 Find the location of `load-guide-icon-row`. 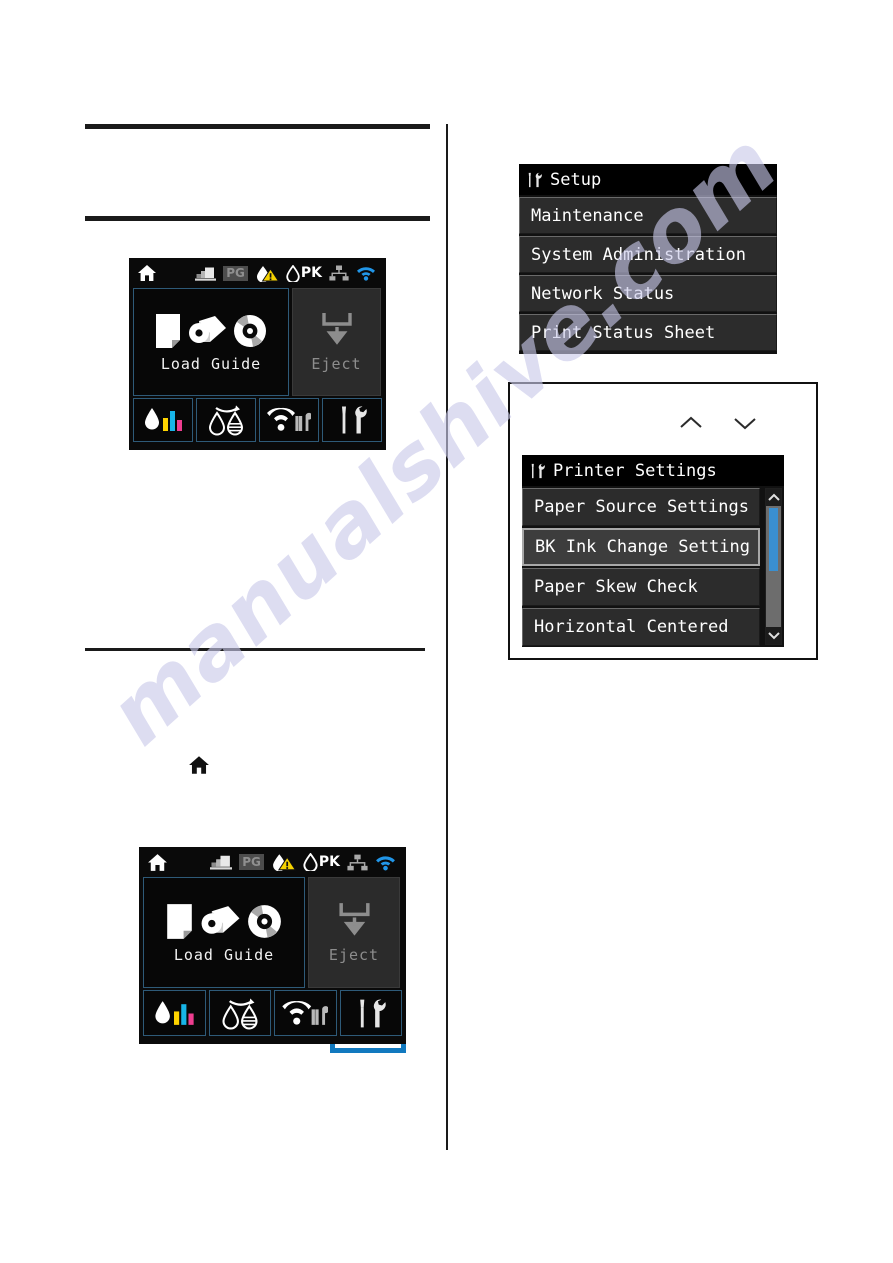

load-guide-icon-row is located at coordinates (211, 331).